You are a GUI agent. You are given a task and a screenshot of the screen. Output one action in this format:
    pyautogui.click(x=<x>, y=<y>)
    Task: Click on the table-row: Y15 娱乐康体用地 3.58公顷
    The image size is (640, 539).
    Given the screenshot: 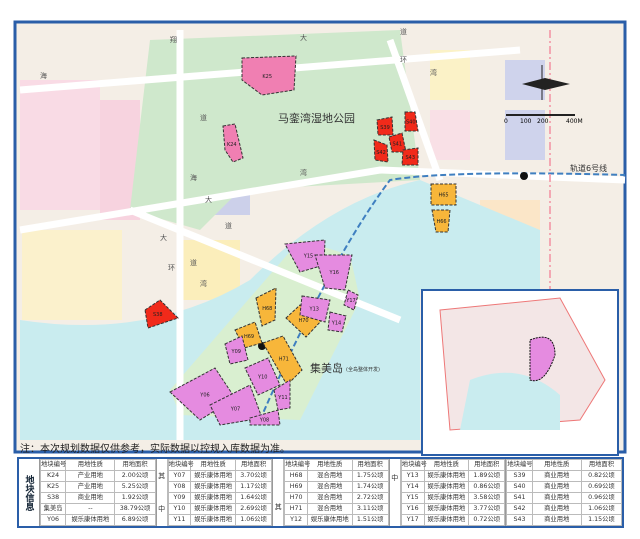 What is the action you would take?
    pyautogui.click(x=453, y=498)
    